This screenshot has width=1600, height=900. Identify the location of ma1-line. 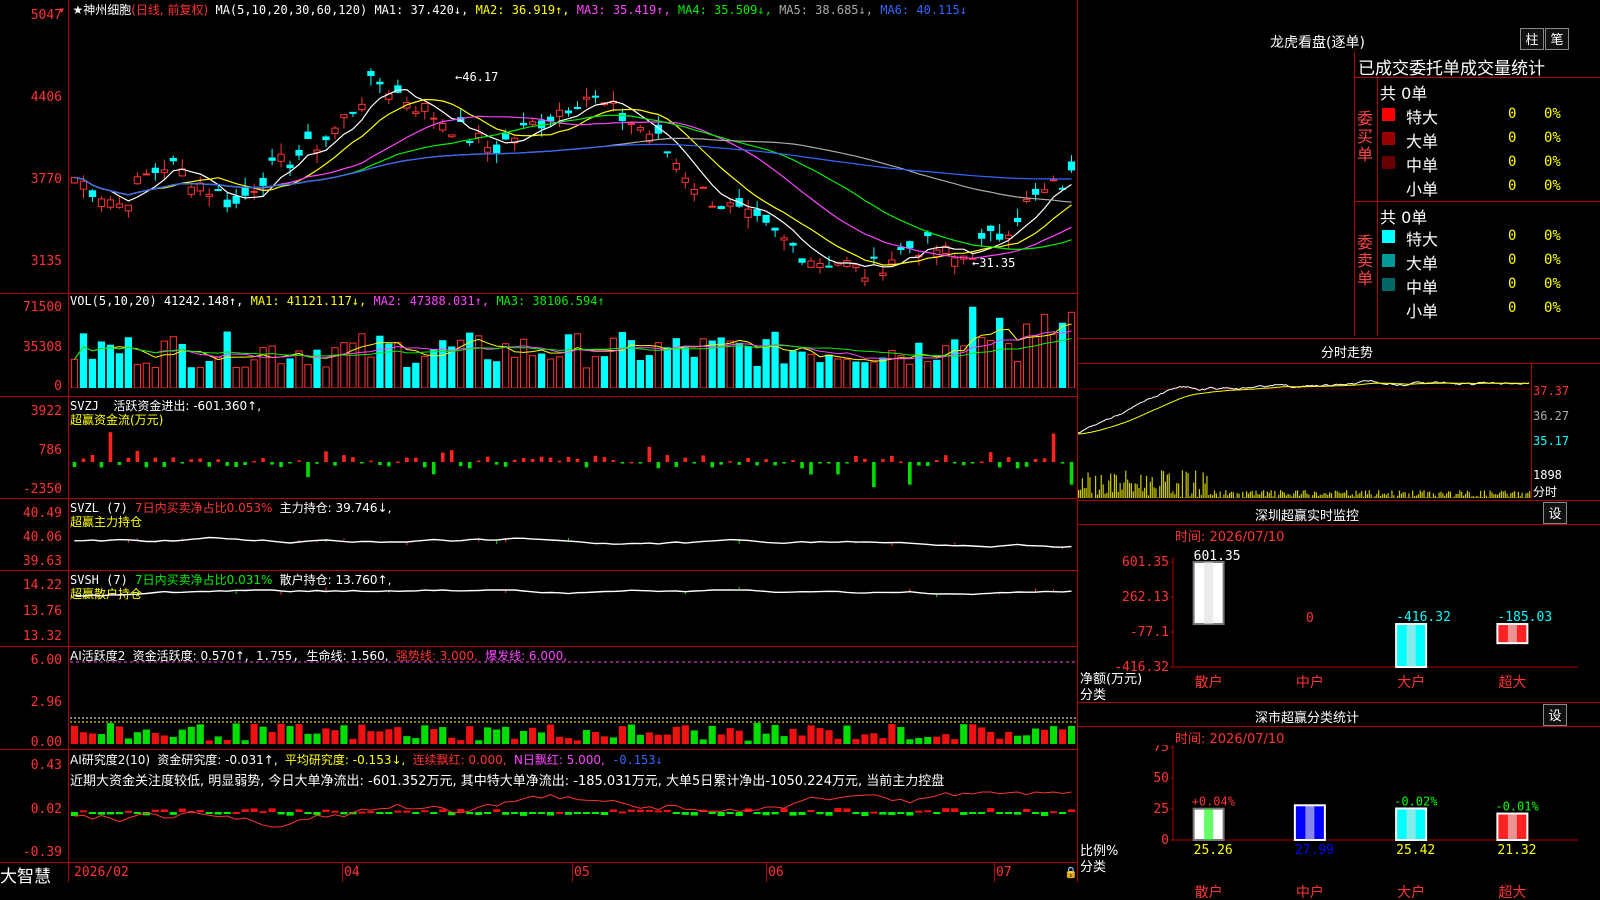
(573, 178).